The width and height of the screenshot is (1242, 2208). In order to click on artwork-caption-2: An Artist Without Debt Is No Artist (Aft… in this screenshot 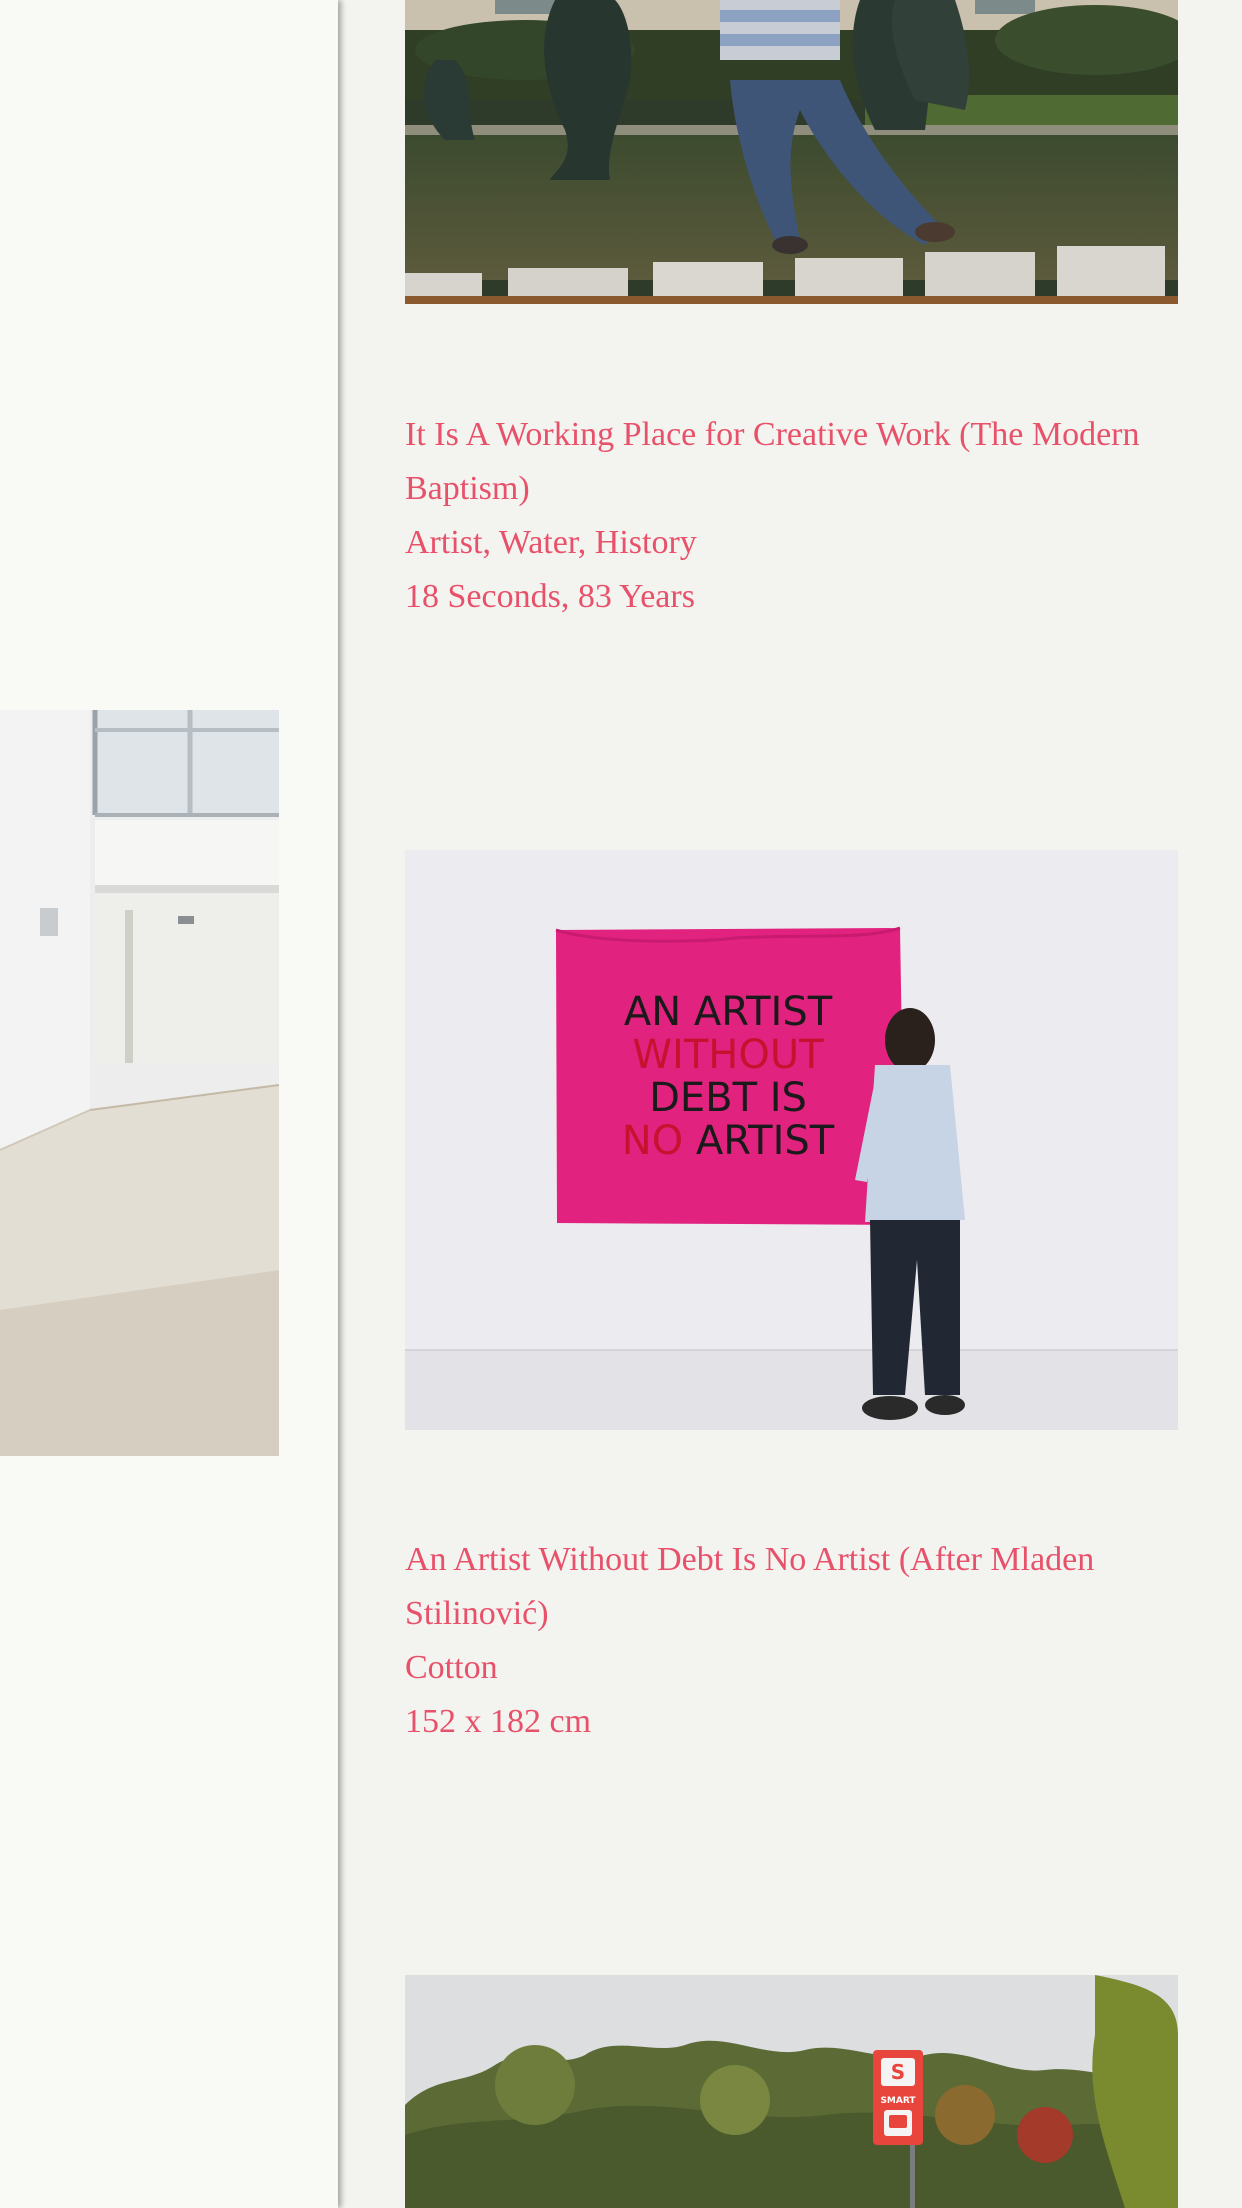, I will do `click(823, 1641)`.